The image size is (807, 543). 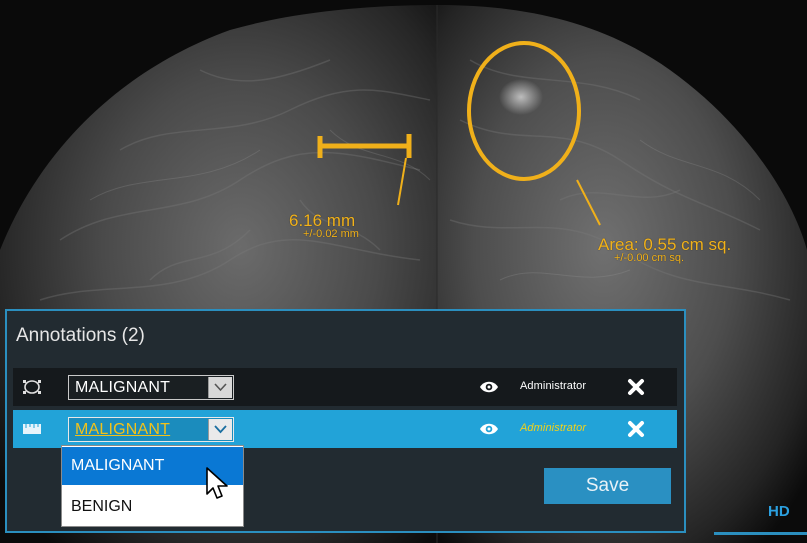 What do you see at coordinates (649, 258) in the screenshot?
I see `area-tolerance: +/-0.00 cm sq.` at bounding box center [649, 258].